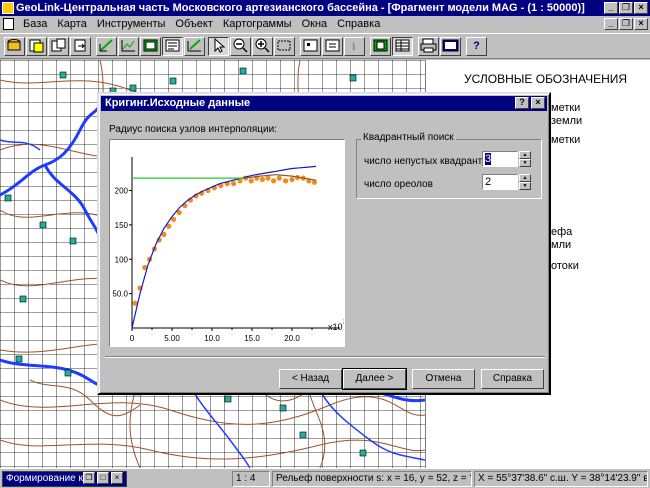 This screenshot has width=650, height=488. I want to click on toolbar: i ?, so click(325, 46).